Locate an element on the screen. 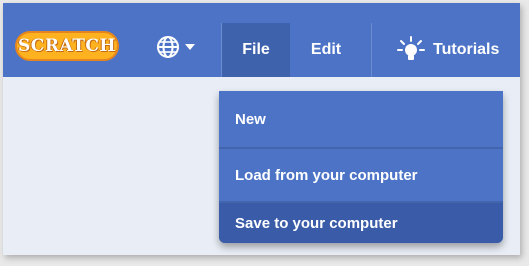 Image resolution: width=529 pixels, height=266 pixels. menu-item-label: Save to your computer is located at coordinates (316, 223).